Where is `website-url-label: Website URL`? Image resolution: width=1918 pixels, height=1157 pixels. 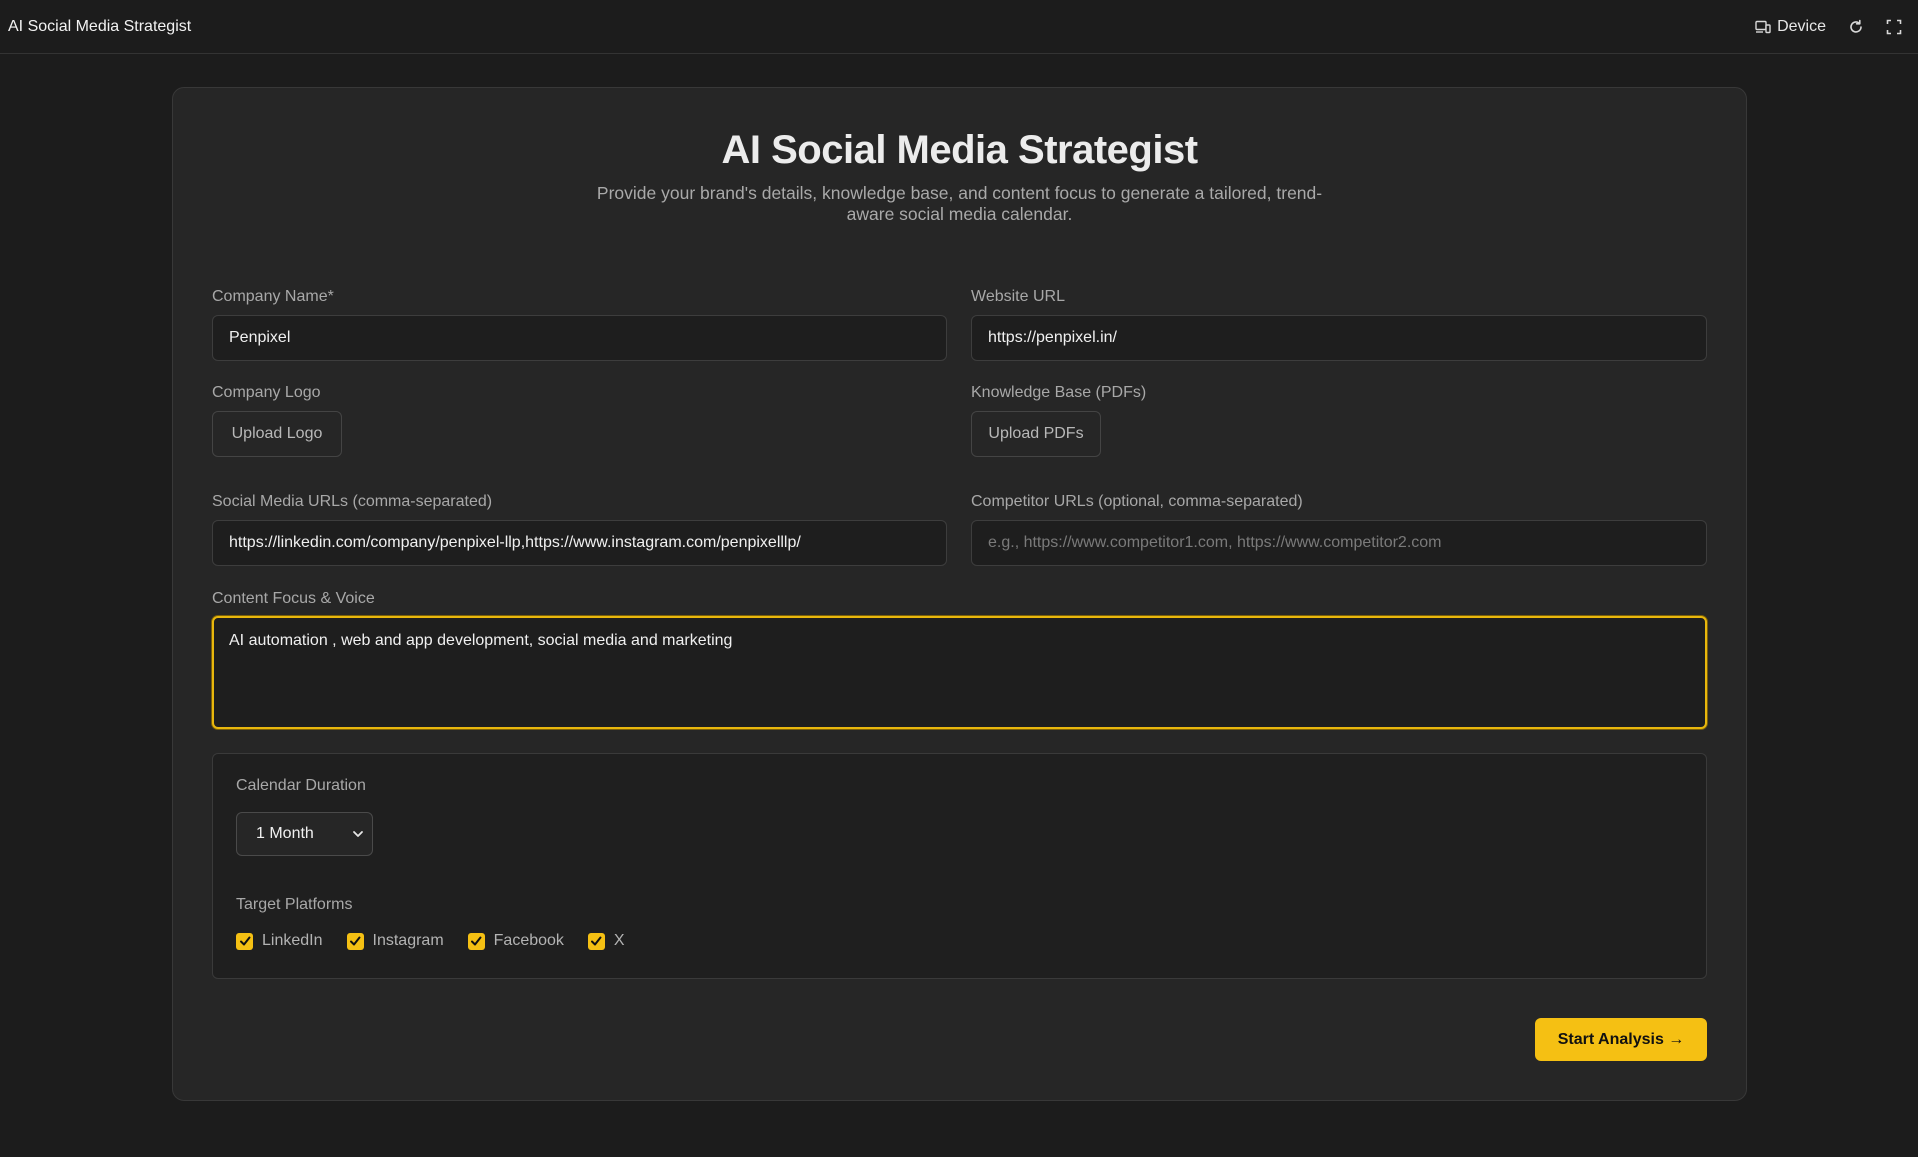 website-url-label: Website URL is located at coordinates (1018, 296).